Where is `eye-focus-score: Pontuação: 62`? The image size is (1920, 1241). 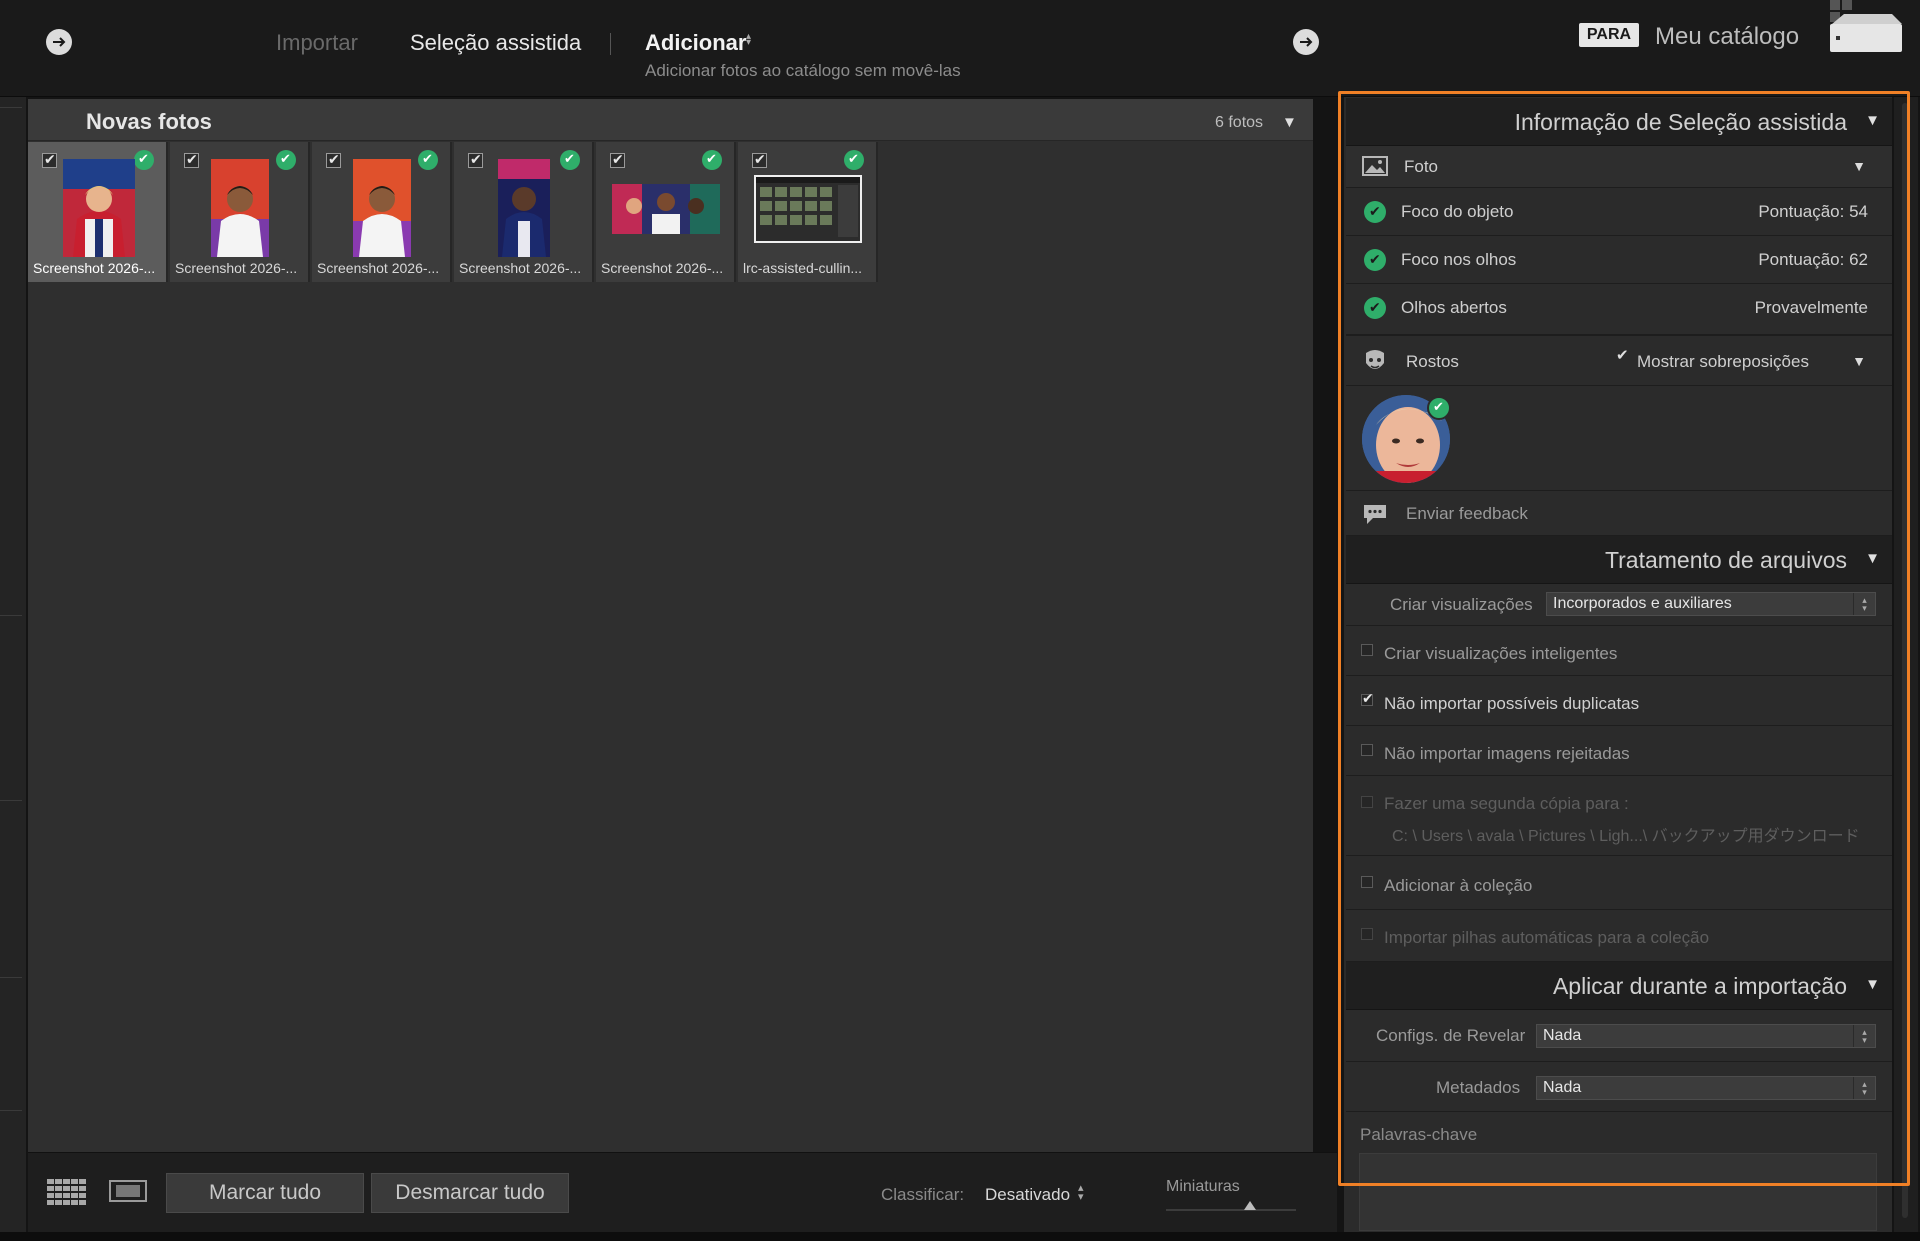 eye-focus-score: Pontuação: 62 is located at coordinates (1813, 259).